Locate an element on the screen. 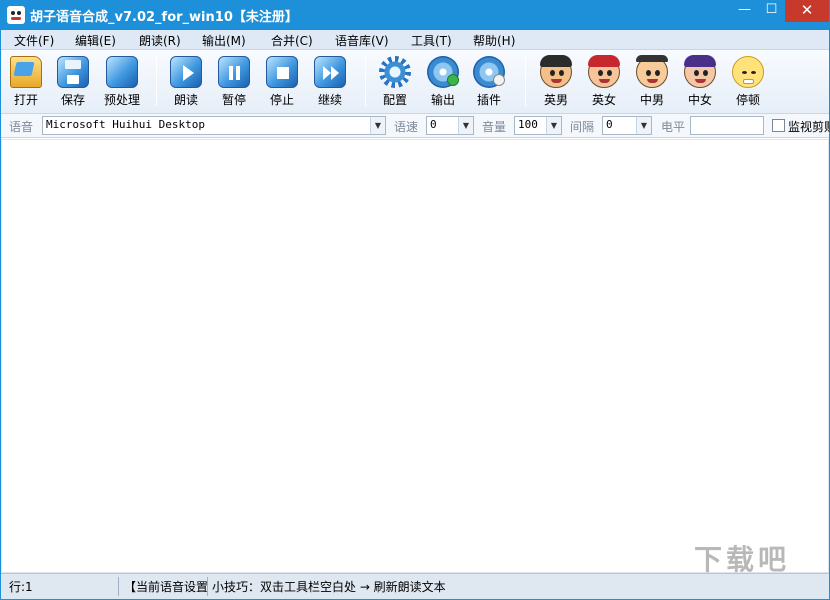  english-male-button: 英男 is located at coordinates (556, 82).